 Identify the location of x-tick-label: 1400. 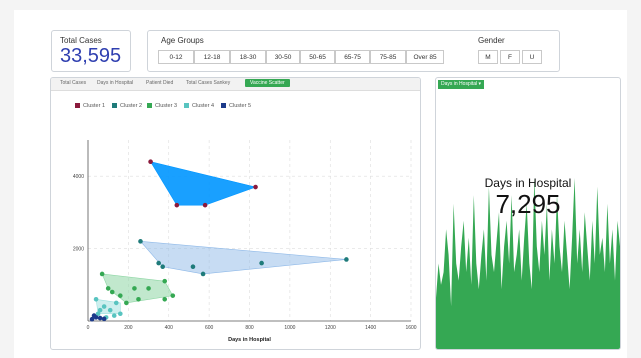
(370, 328).